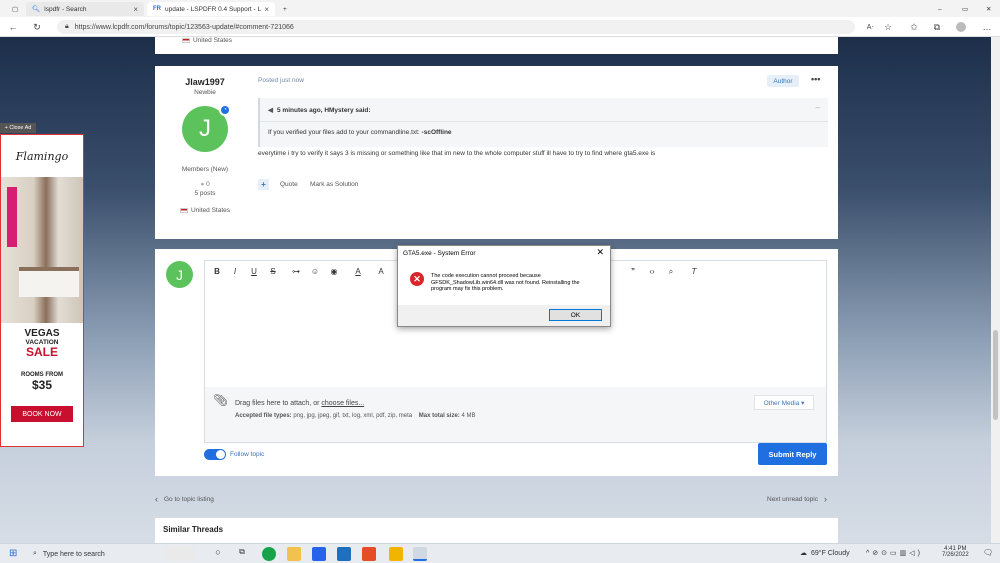 Image resolution: width=1000 pixels, height=563 pixels. Describe the element at coordinates (815, 79) in the screenshot. I see `post-menu-icon: •••` at that location.